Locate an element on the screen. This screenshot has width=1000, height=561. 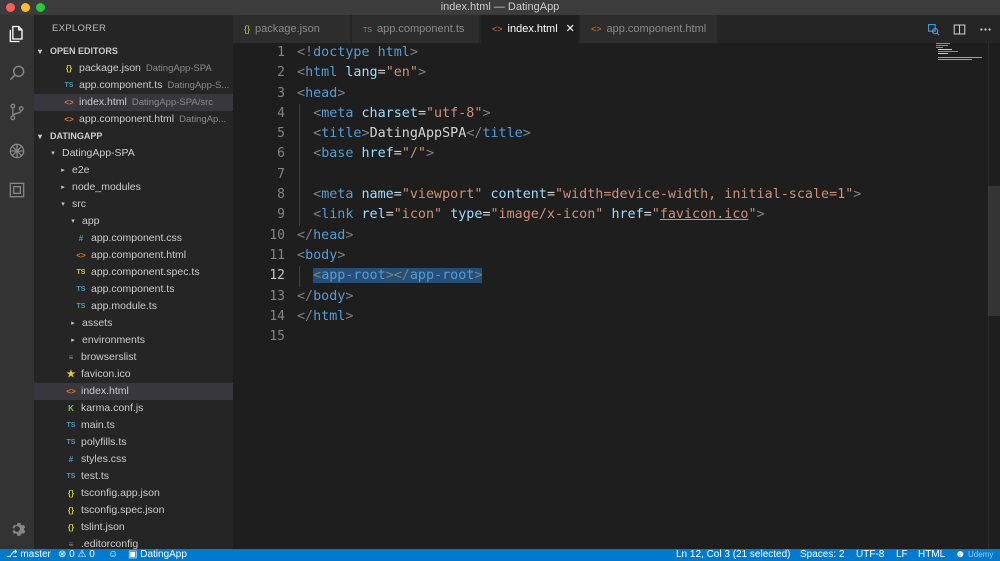
eol-status: LF is located at coordinates (902, 555).